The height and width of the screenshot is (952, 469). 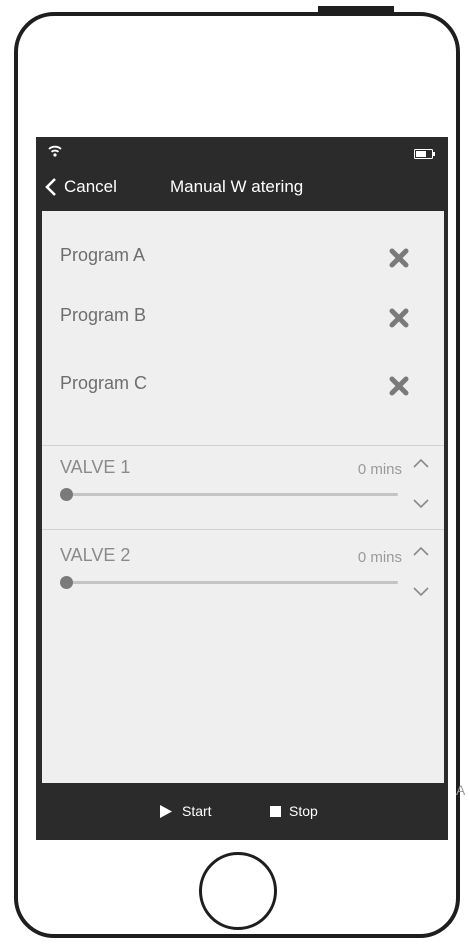 I want to click on home-button, so click(x=238, y=891).